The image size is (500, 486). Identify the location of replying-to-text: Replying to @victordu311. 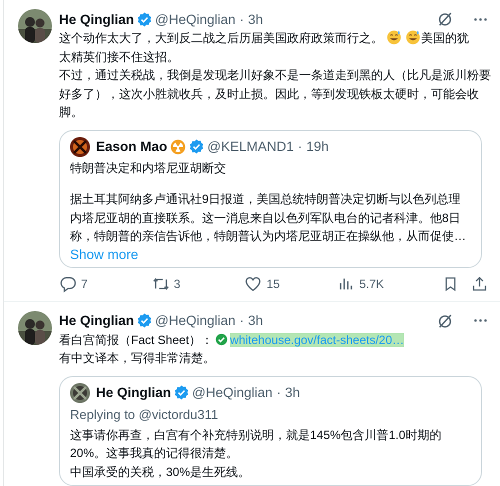
(145, 415).